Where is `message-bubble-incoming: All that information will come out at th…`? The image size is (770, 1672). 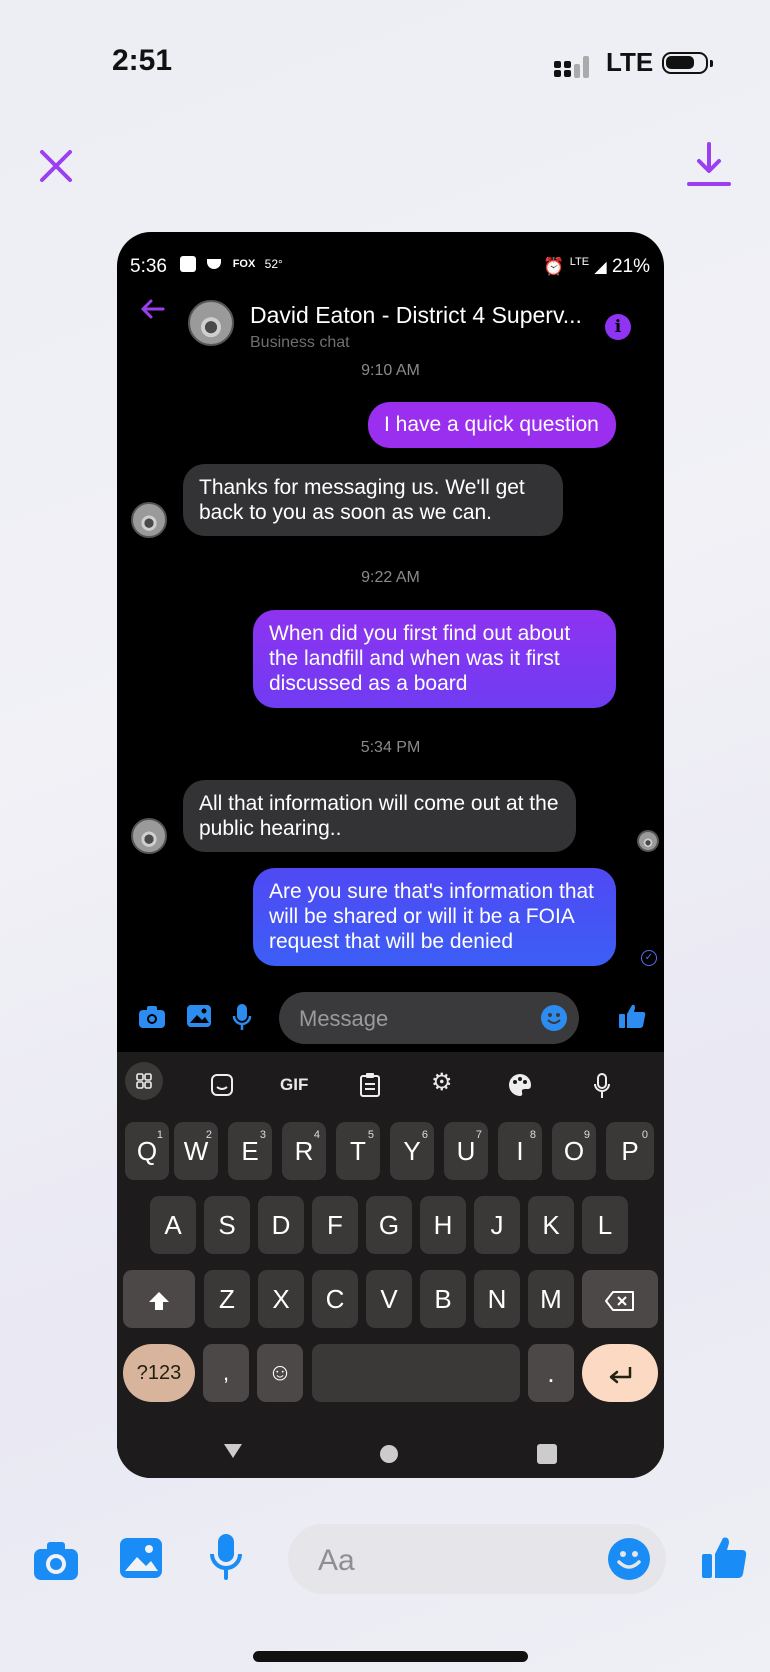 message-bubble-incoming: All that information will come out at th… is located at coordinates (379, 816).